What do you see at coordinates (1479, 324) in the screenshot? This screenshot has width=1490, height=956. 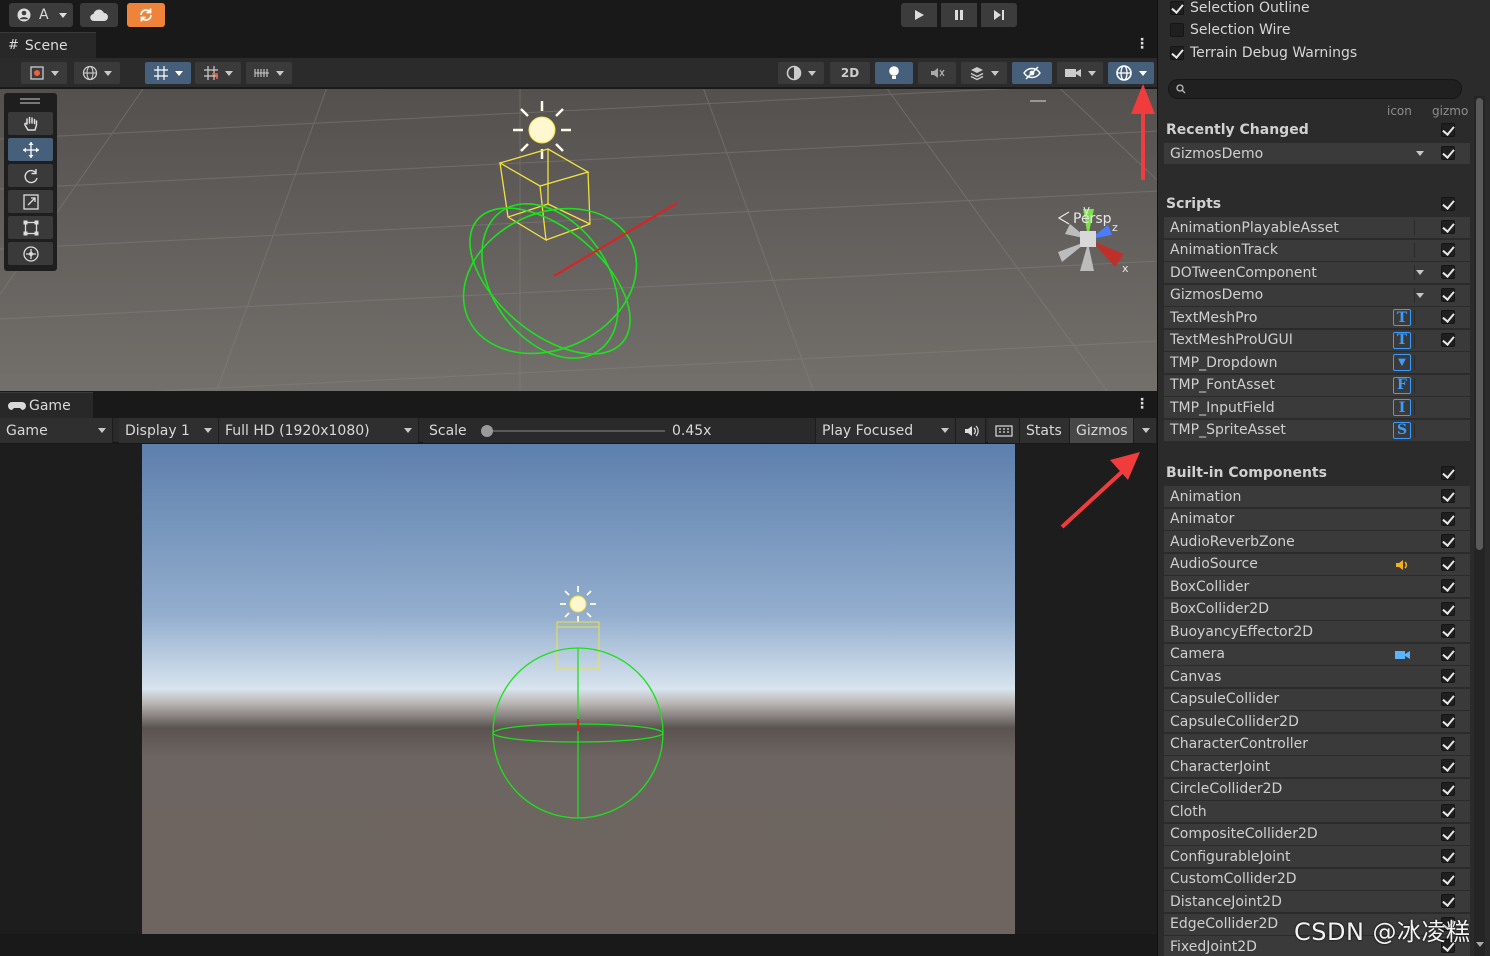 I see `gizmo-scrollbar-thumb` at bounding box center [1479, 324].